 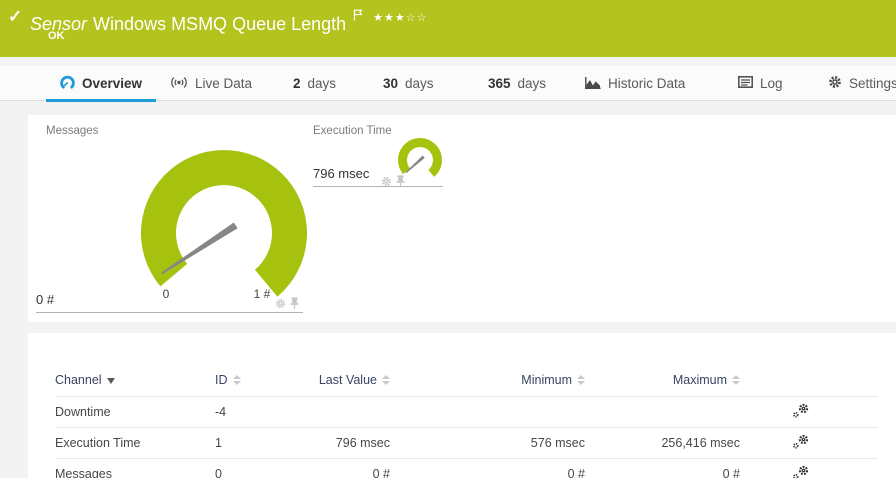 I want to click on channel-id: -4, so click(x=257, y=412).